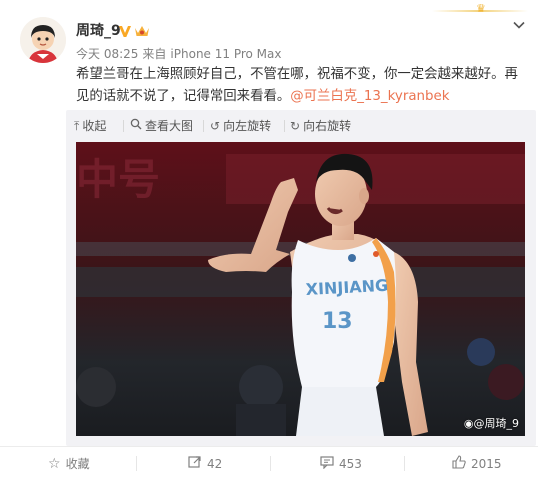 This screenshot has height=479, width=538. I want to click on like-button: 2015, so click(477, 463).